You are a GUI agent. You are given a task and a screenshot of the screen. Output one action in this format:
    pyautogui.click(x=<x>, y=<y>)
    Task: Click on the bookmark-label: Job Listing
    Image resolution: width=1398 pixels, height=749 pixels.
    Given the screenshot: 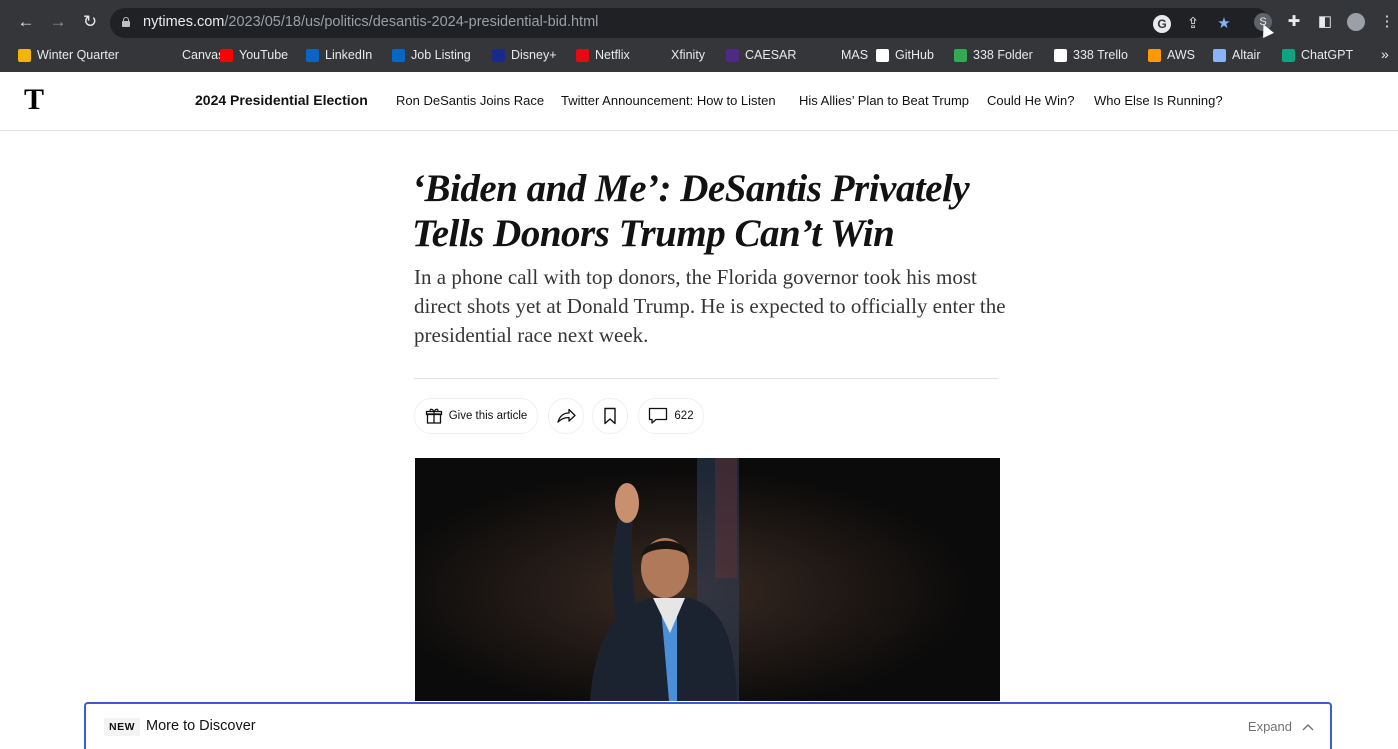 What is the action you would take?
    pyautogui.click(x=441, y=55)
    